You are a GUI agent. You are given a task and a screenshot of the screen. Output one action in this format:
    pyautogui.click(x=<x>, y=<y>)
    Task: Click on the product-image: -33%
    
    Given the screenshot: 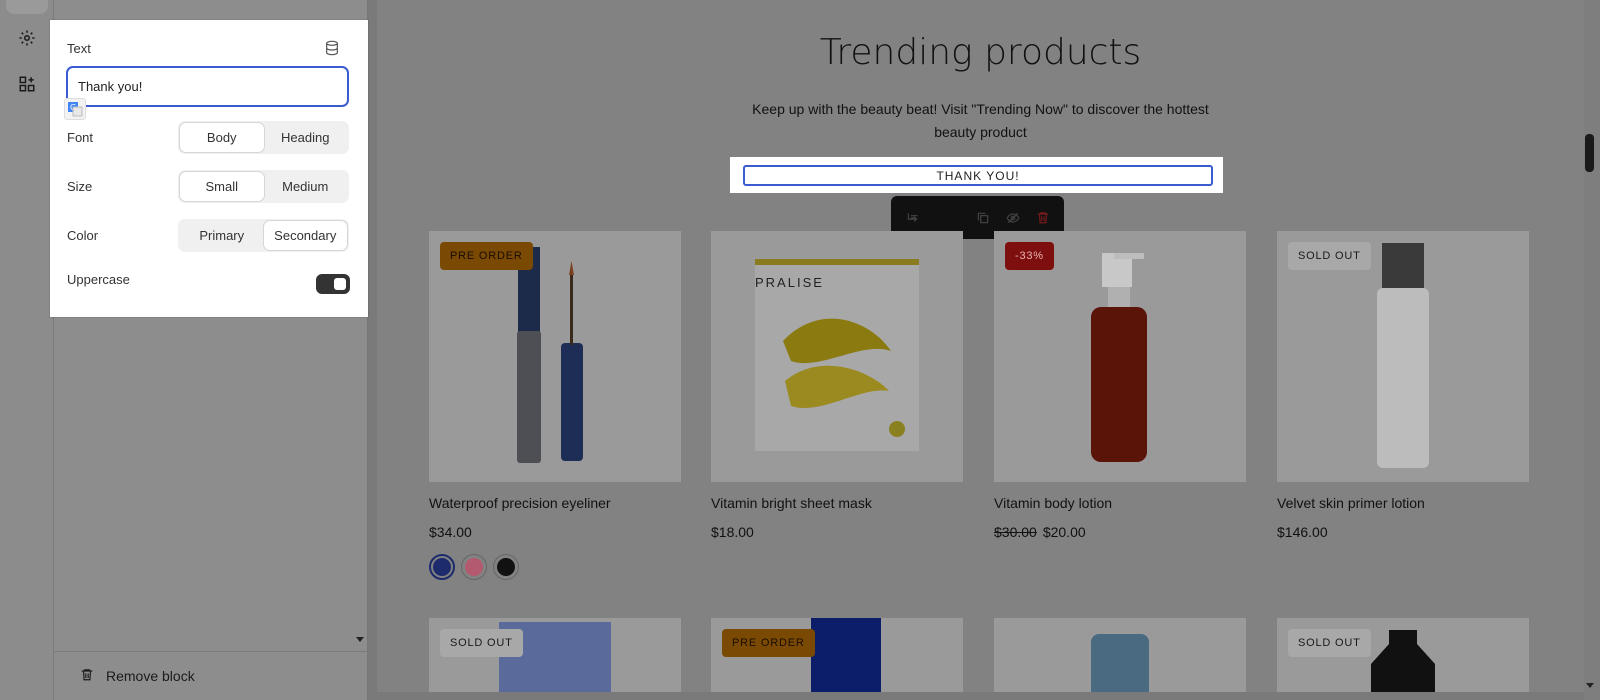 What is the action you would take?
    pyautogui.click(x=1120, y=356)
    